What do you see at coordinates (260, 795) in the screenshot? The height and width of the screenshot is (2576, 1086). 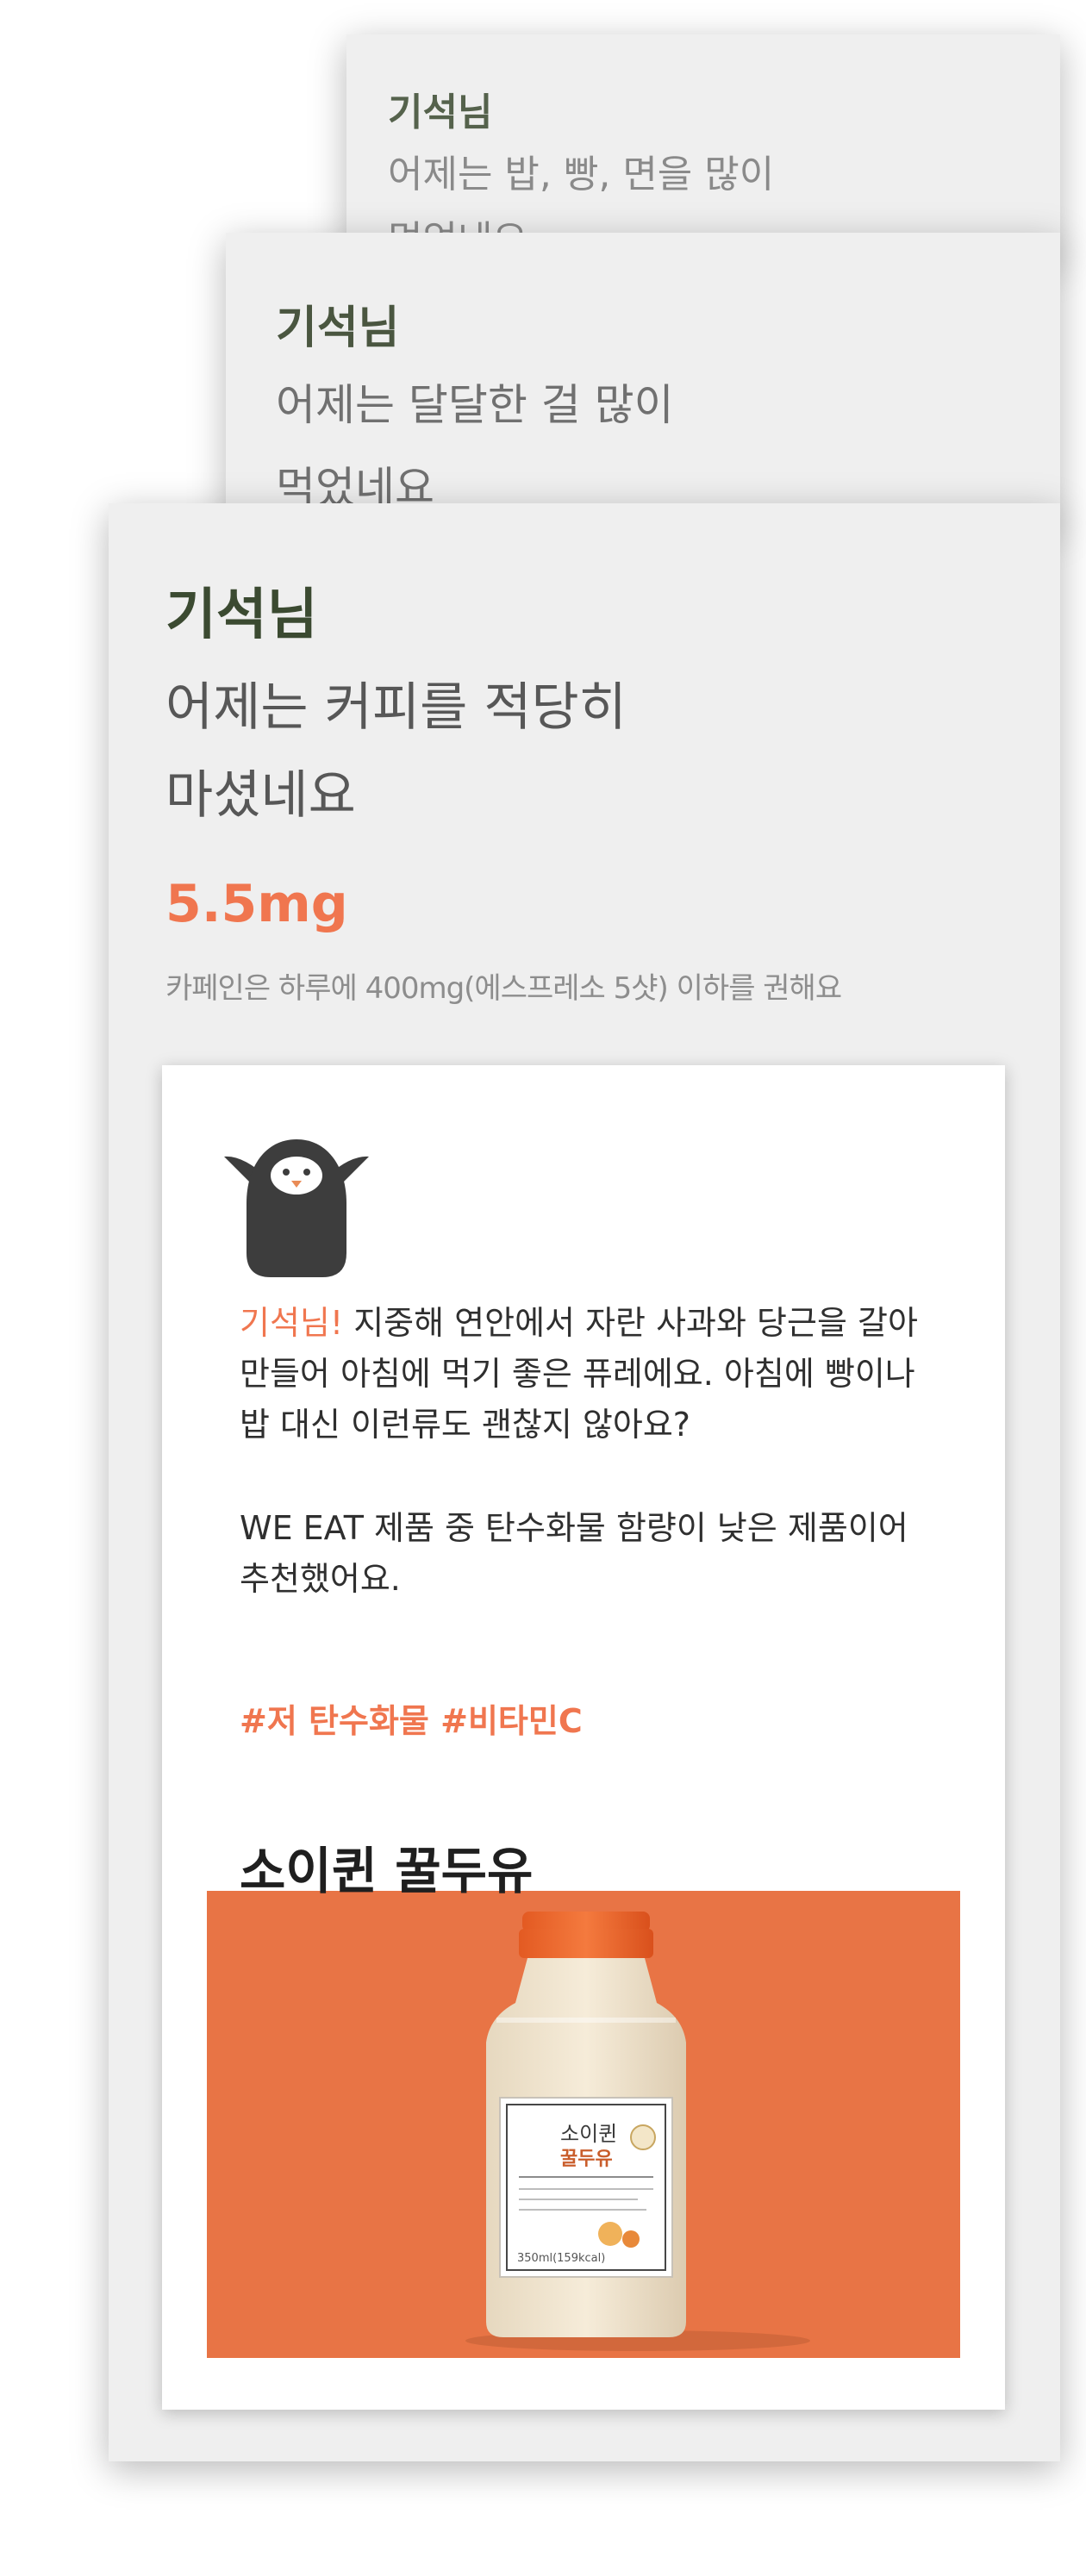 I see `summary-line-2: 마셨네요` at bounding box center [260, 795].